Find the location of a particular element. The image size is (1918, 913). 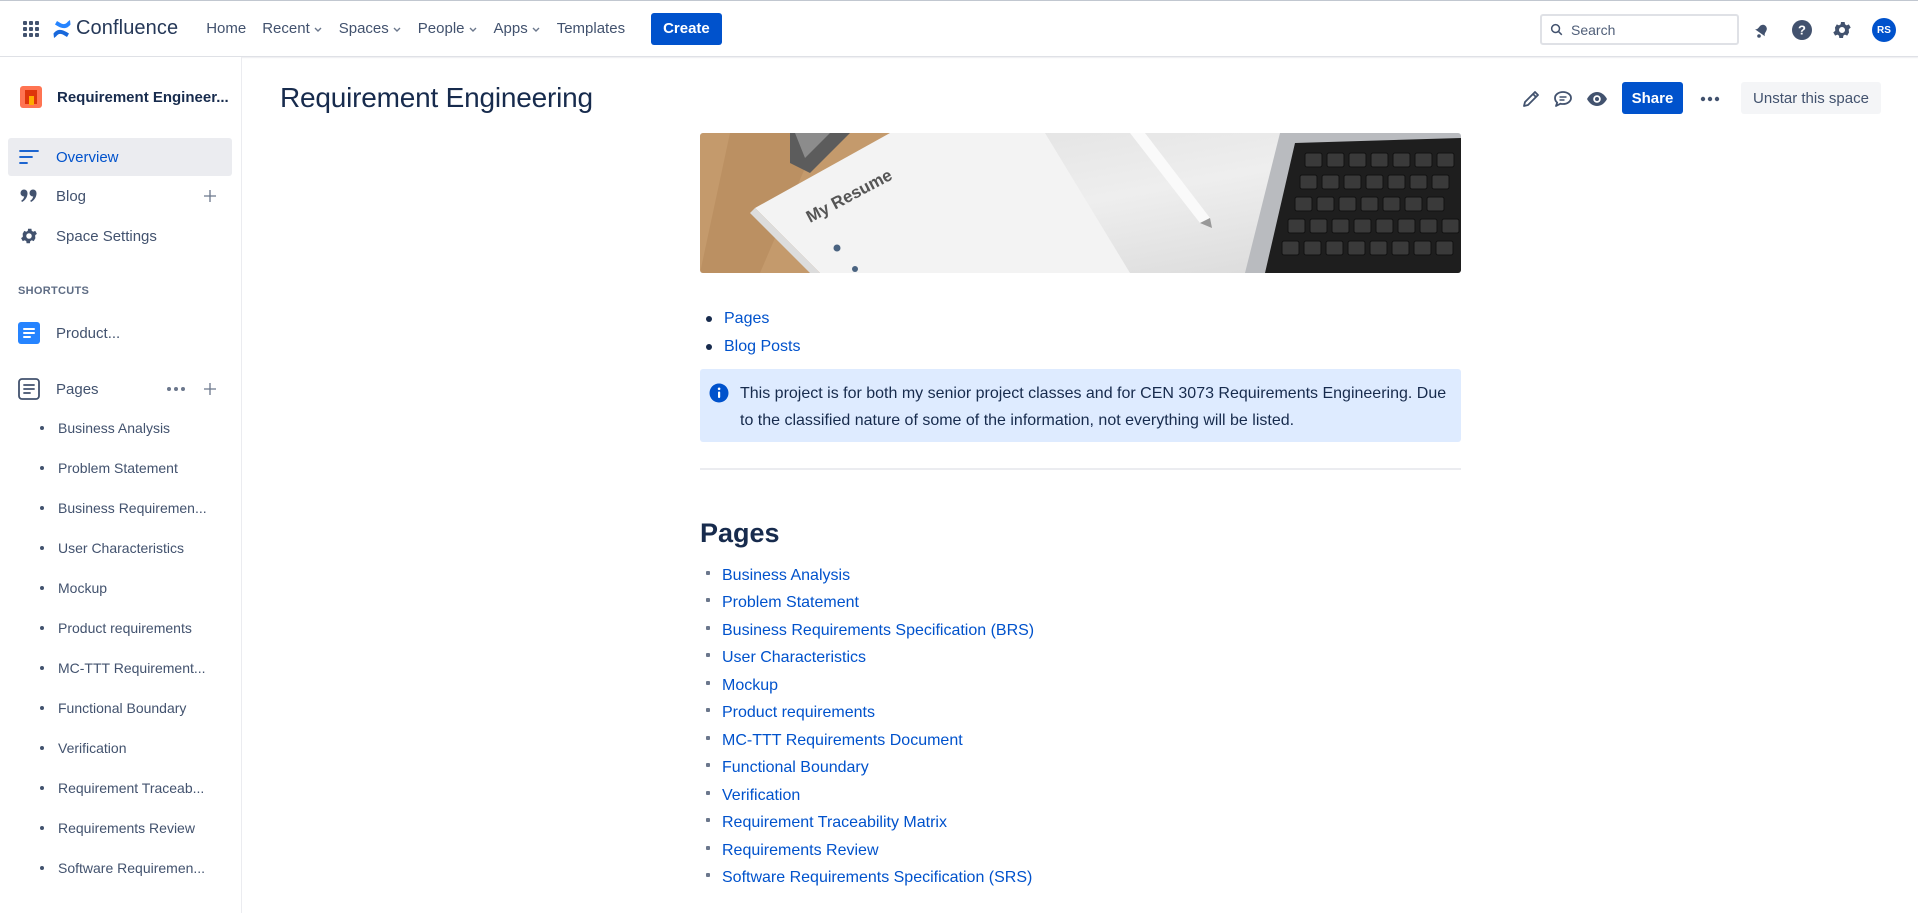

list-item: Verification is located at coordinates (870, 796).